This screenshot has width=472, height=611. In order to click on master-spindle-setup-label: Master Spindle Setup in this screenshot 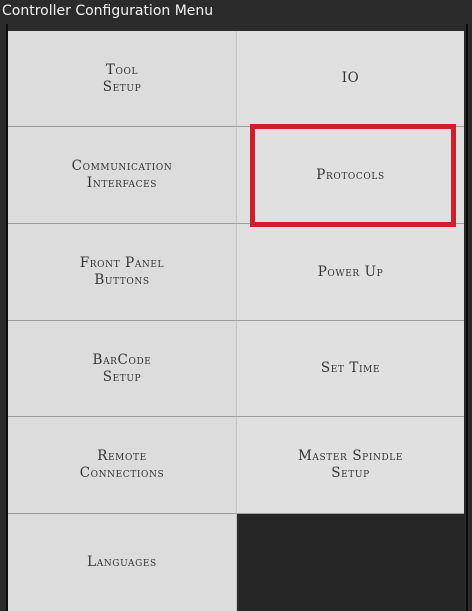, I will do `click(350, 464)`.